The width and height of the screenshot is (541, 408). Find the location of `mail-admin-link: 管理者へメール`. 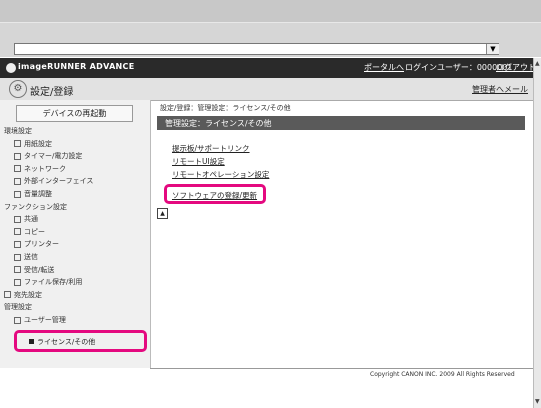

mail-admin-link: 管理者へメール is located at coordinates (500, 89).